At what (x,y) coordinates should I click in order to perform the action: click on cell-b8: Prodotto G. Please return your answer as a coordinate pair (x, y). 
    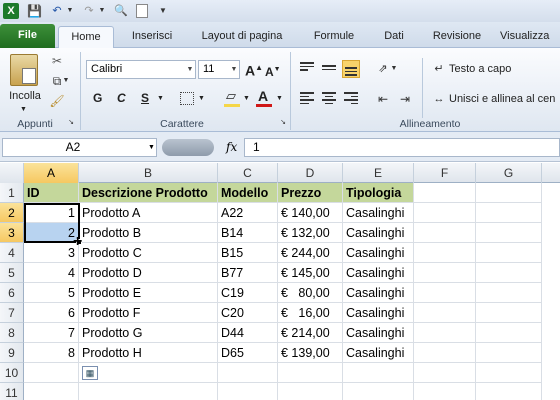
    Looking at the image, I should click on (148, 333).